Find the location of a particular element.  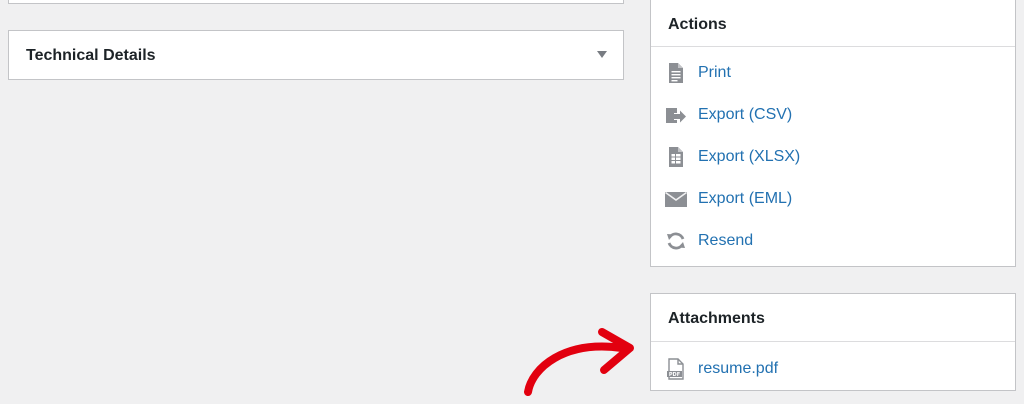

attachments-panel: Attachments PDF resume.pdf is located at coordinates (833, 342).